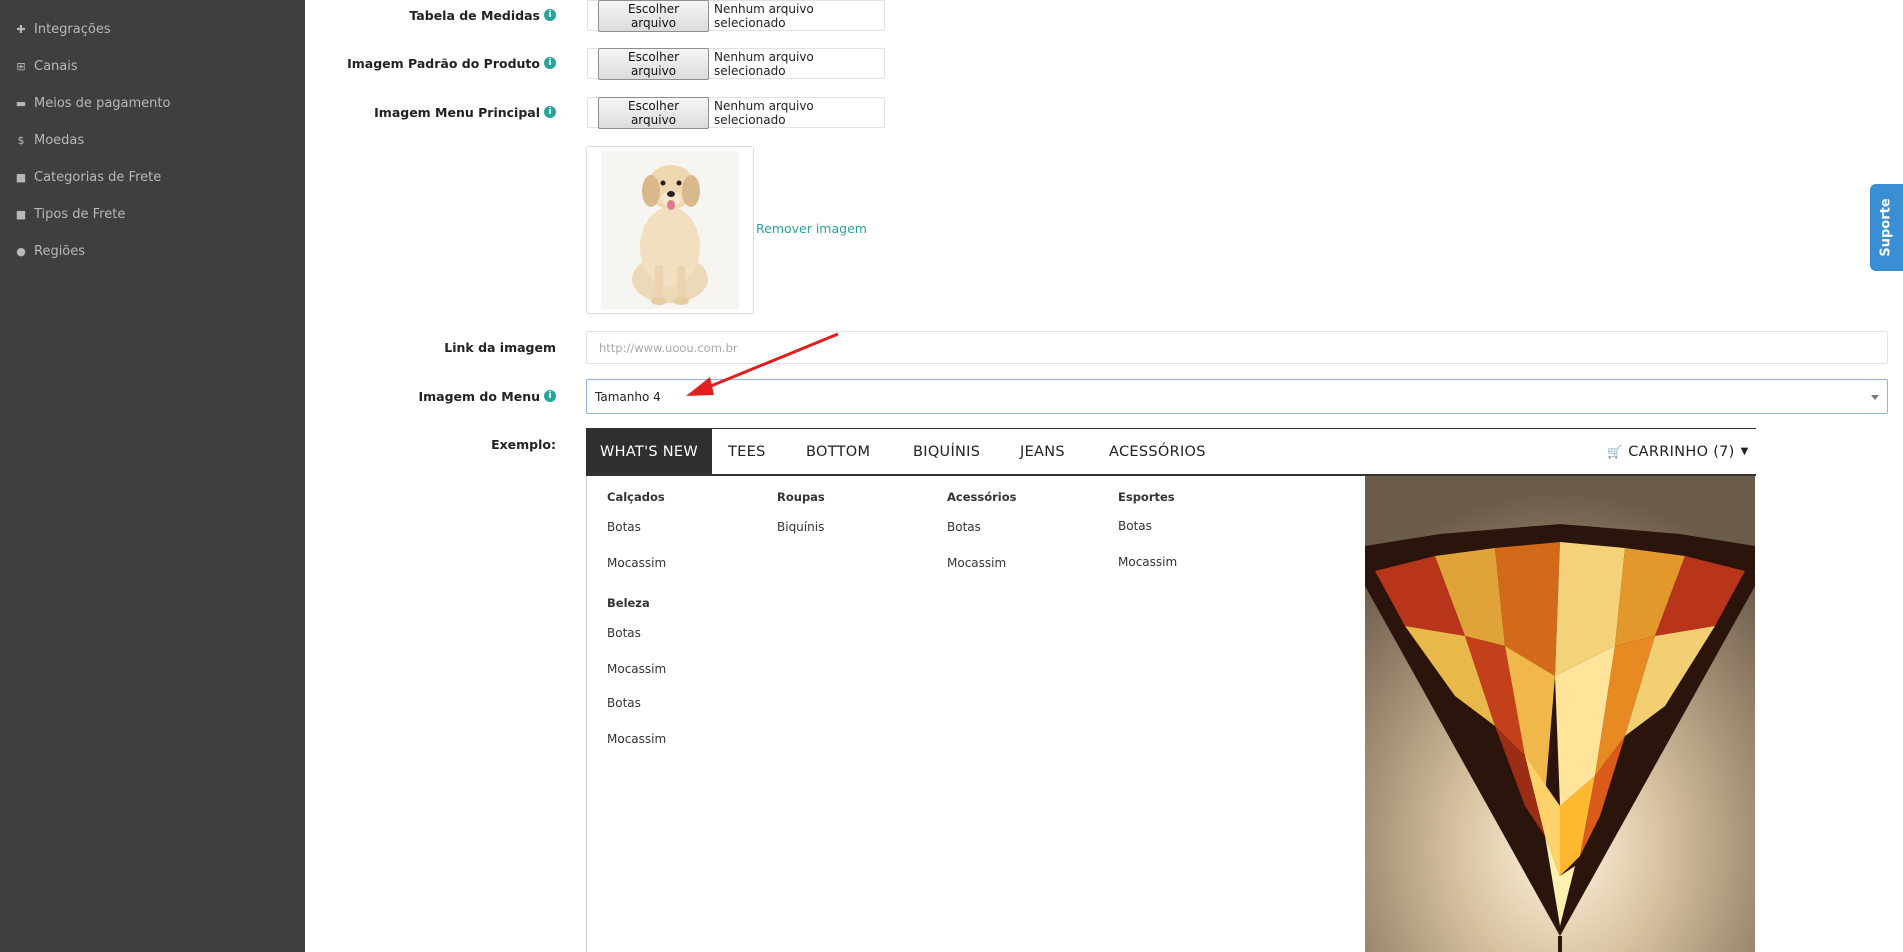 This screenshot has width=1903, height=952. I want to click on nav-whats-new: WHAT'S NEW, so click(649, 451).